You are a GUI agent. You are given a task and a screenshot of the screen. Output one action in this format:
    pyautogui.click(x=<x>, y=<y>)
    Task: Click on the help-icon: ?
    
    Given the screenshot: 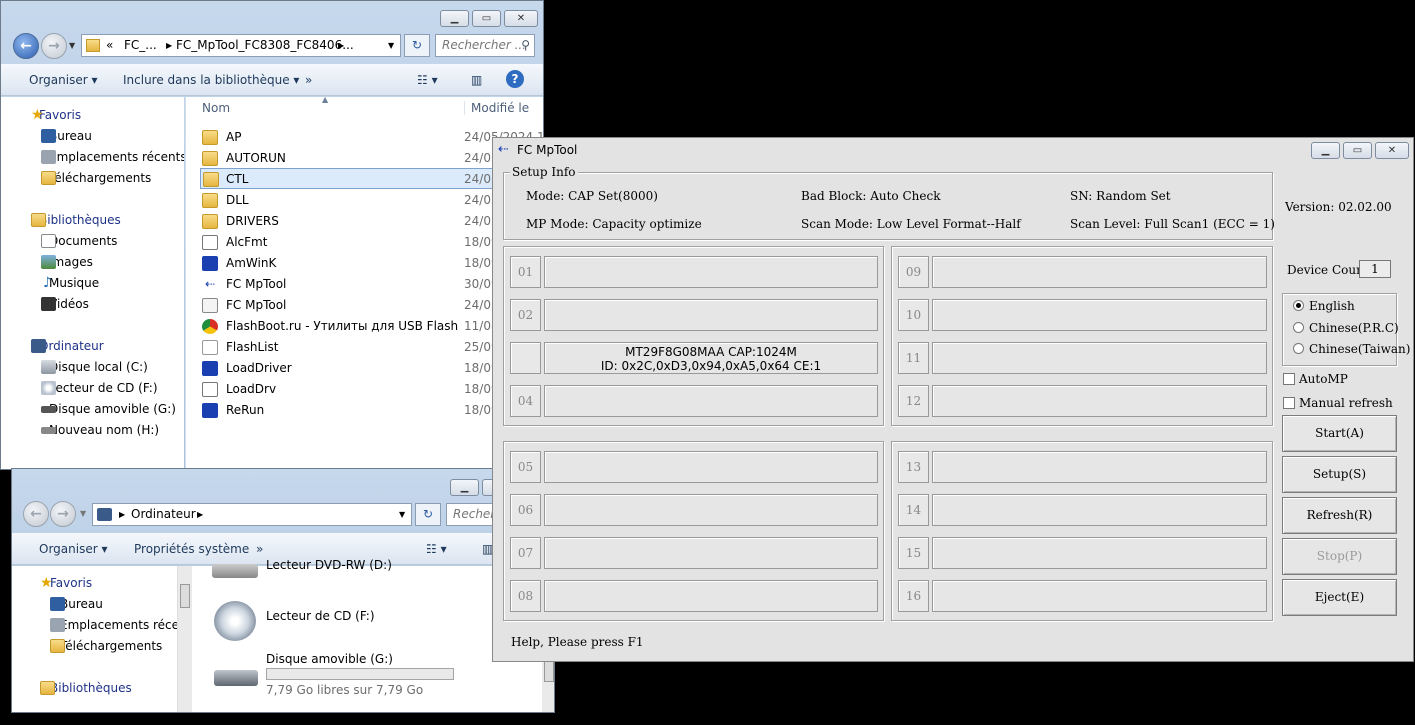 What is the action you would take?
    pyautogui.click(x=515, y=79)
    